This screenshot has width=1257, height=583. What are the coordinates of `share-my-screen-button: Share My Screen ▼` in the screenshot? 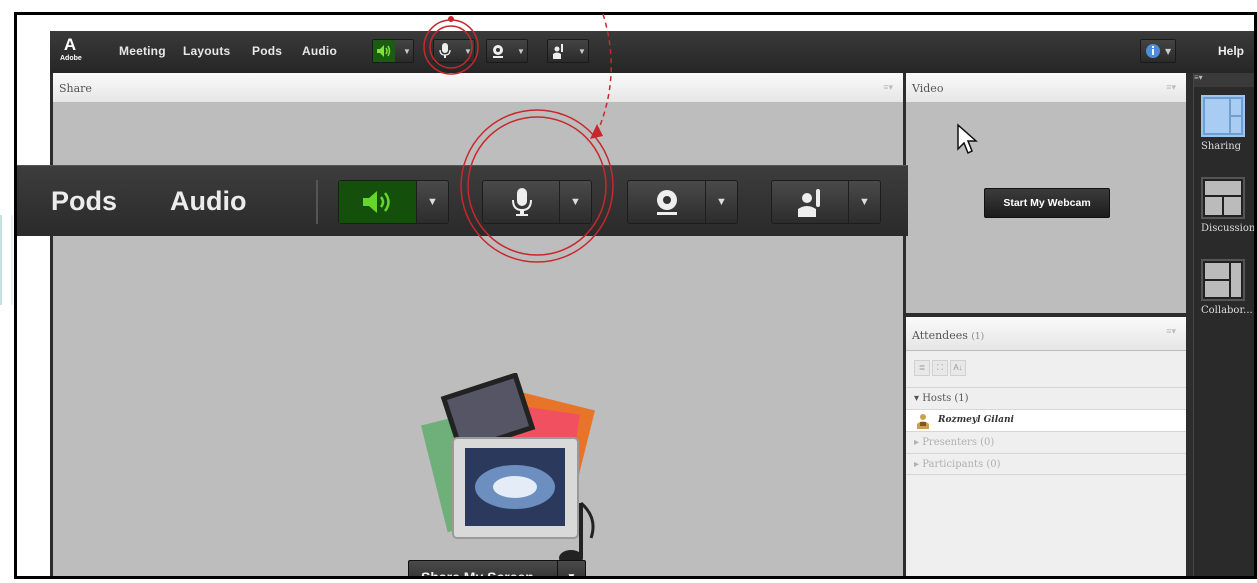 It's located at (497, 569).